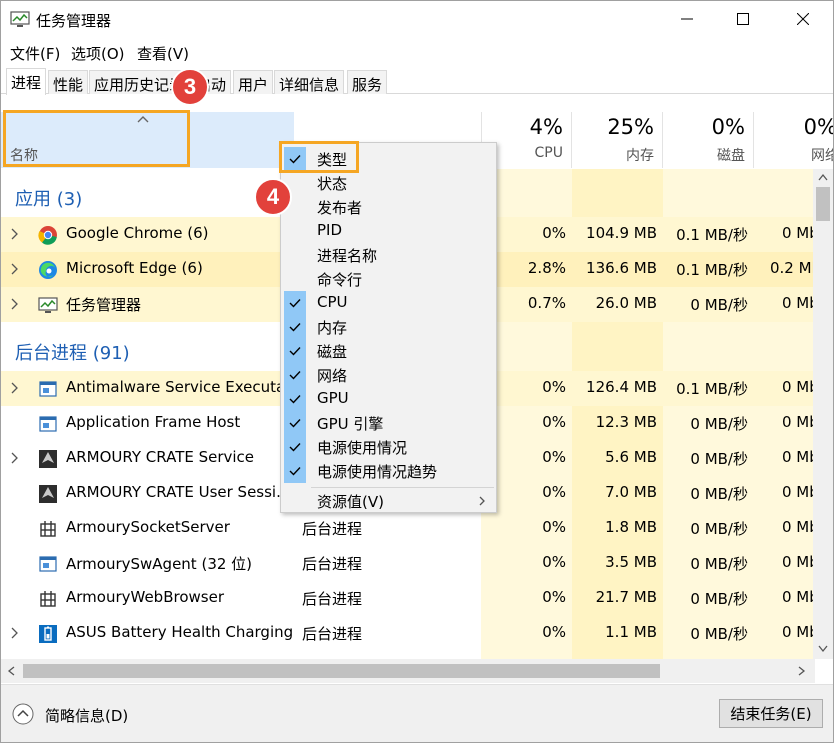 This screenshot has height=743, width=834. Describe the element at coordinates (388, 207) in the screenshot. I see `menu-item-publisher: 发布者` at that location.